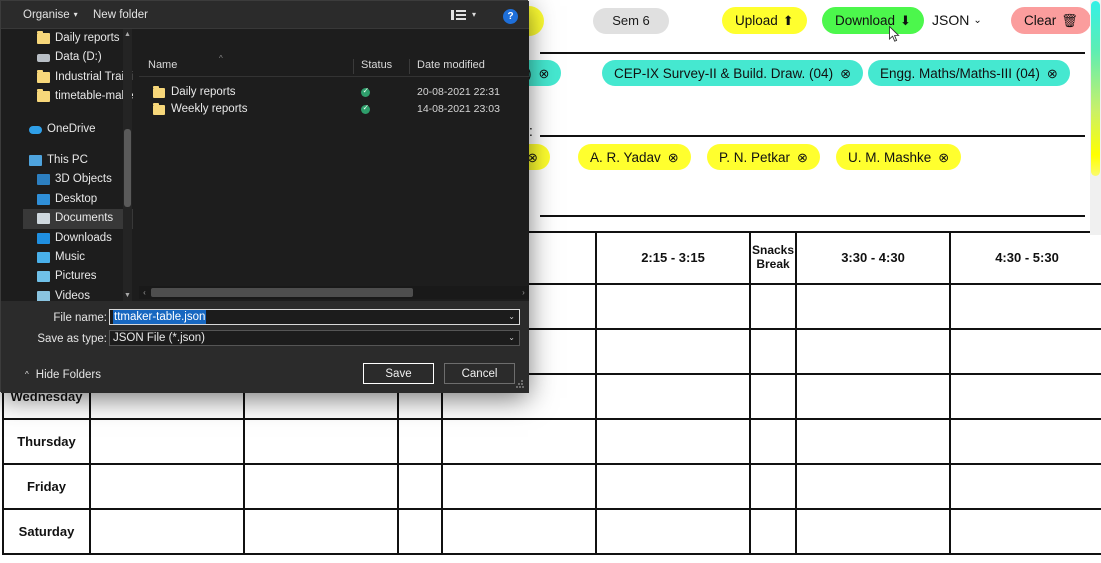 This screenshot has width=1101, height=563. I want to click on file-list-item: Daily reports 20-08-2021 22:31, so click(334, 93).